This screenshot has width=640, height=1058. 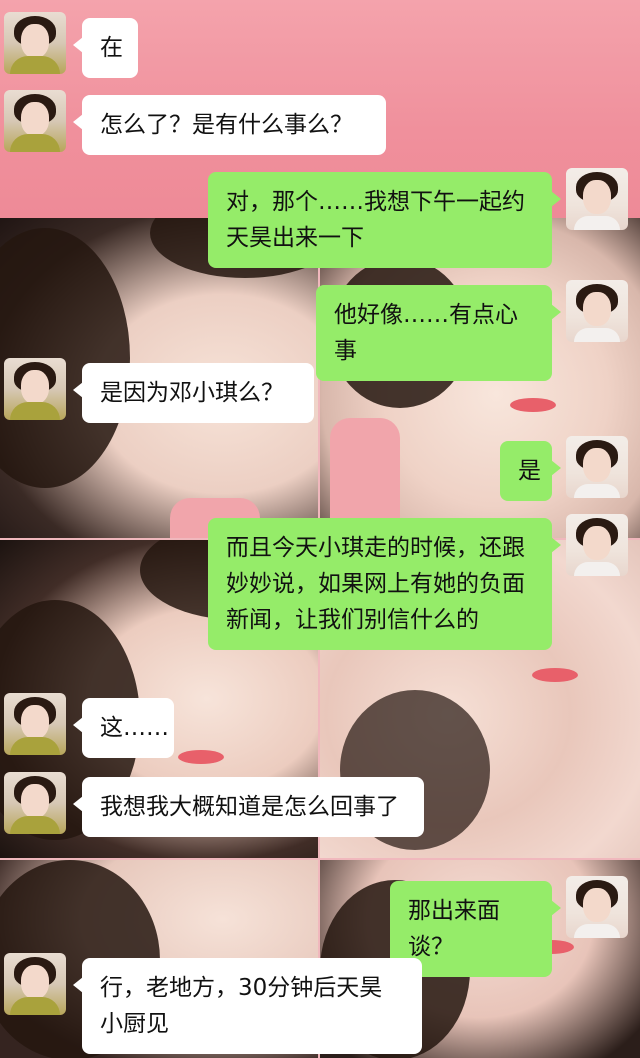 I want to click on message-text: 对，那个……我想下午一起约天昊出来一下, so click(x=375, y=220).